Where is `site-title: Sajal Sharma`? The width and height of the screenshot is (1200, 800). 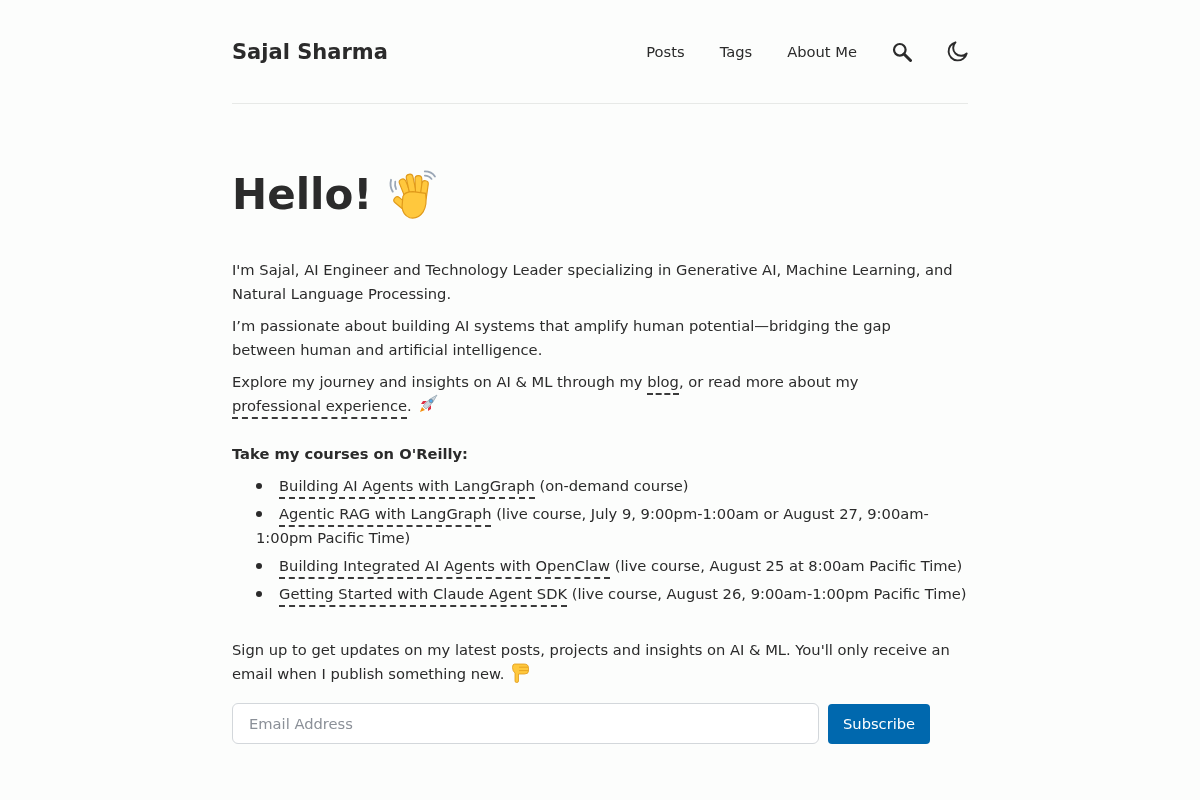
site-title: Sajal Sharma is located at coordinates (310, 51).